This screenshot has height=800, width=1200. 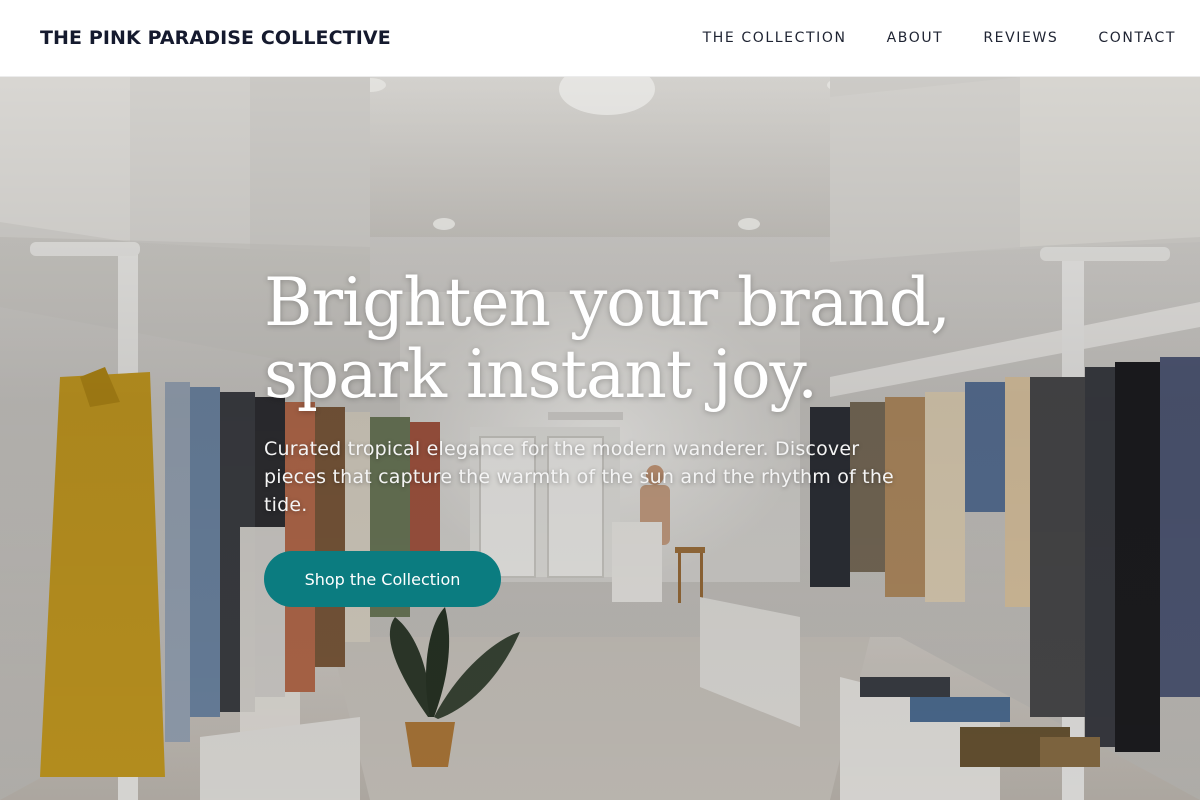 What do you see at coordinates (915, 38) in the screenshot?
I see `nav-item-about: ABOUT` at bounding box center [915, 38].